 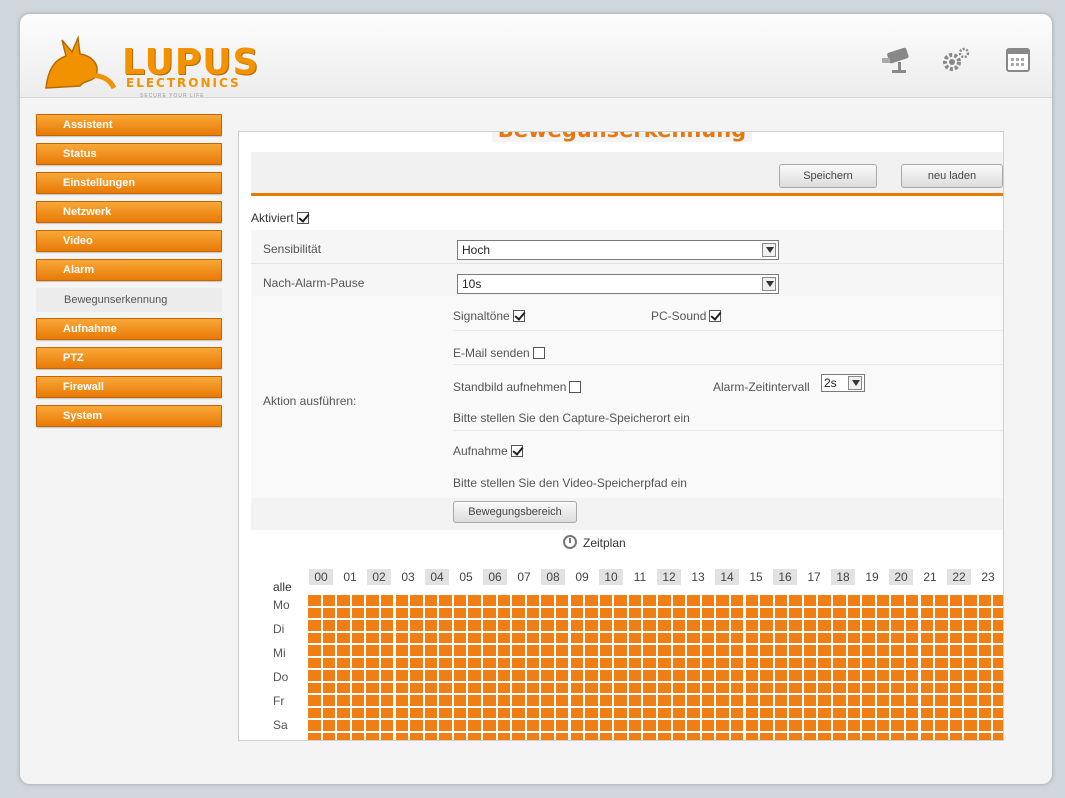 I want to click on schedule-day-sa: Sa, so click(x=280, y=725).